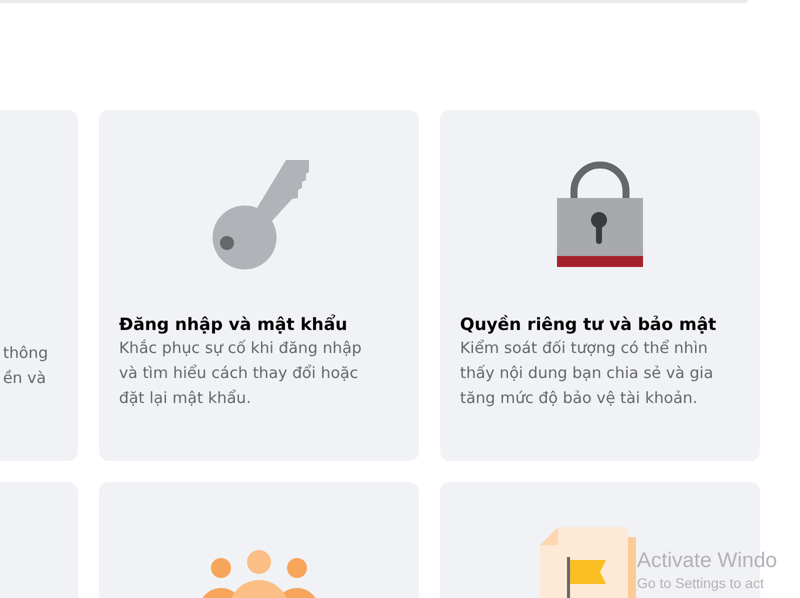 The width and height of the screenshot is (800, 598). I want to click on card-description: Kiểm soát đối tượng có thể nhìn thấy nội dung bạn chia sẻ và gia tăng mức độ bảo vệ tài khoản., so click(587, 374).